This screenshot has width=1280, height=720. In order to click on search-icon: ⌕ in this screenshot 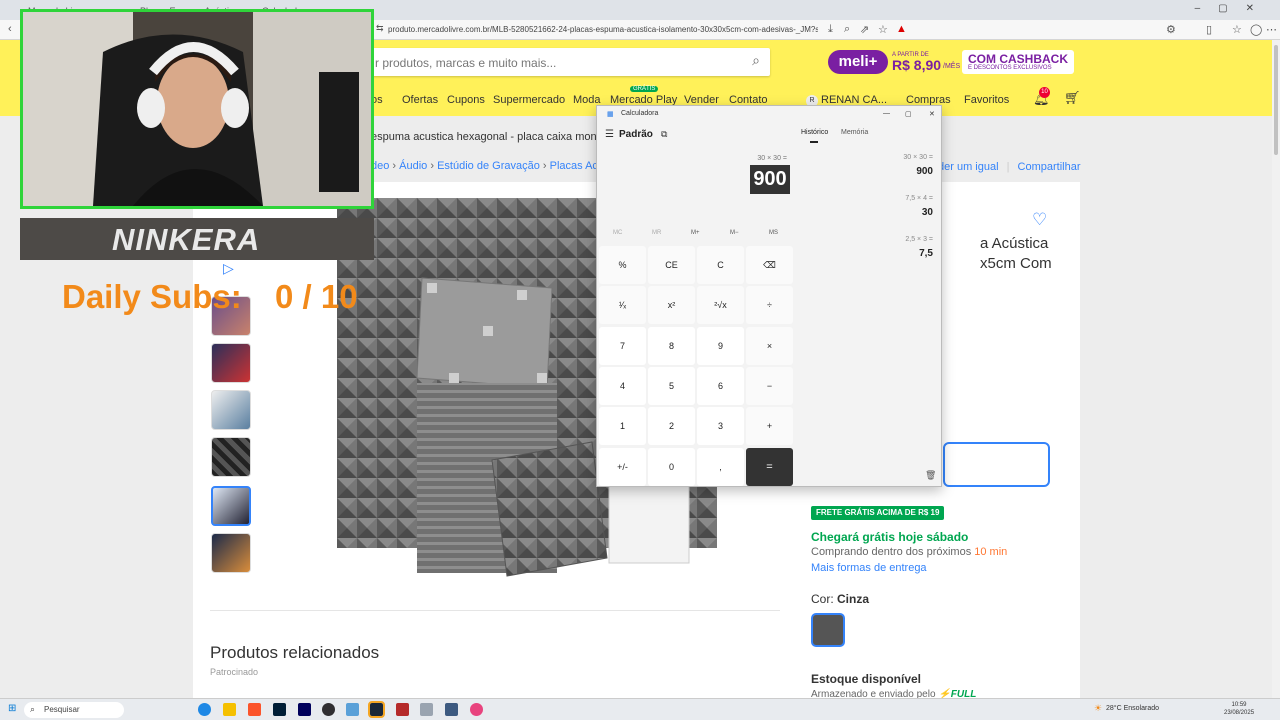, I will do `click(756, 60)`.